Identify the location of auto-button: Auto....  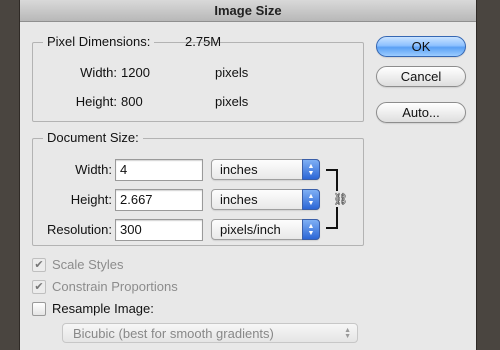
(421, 112).